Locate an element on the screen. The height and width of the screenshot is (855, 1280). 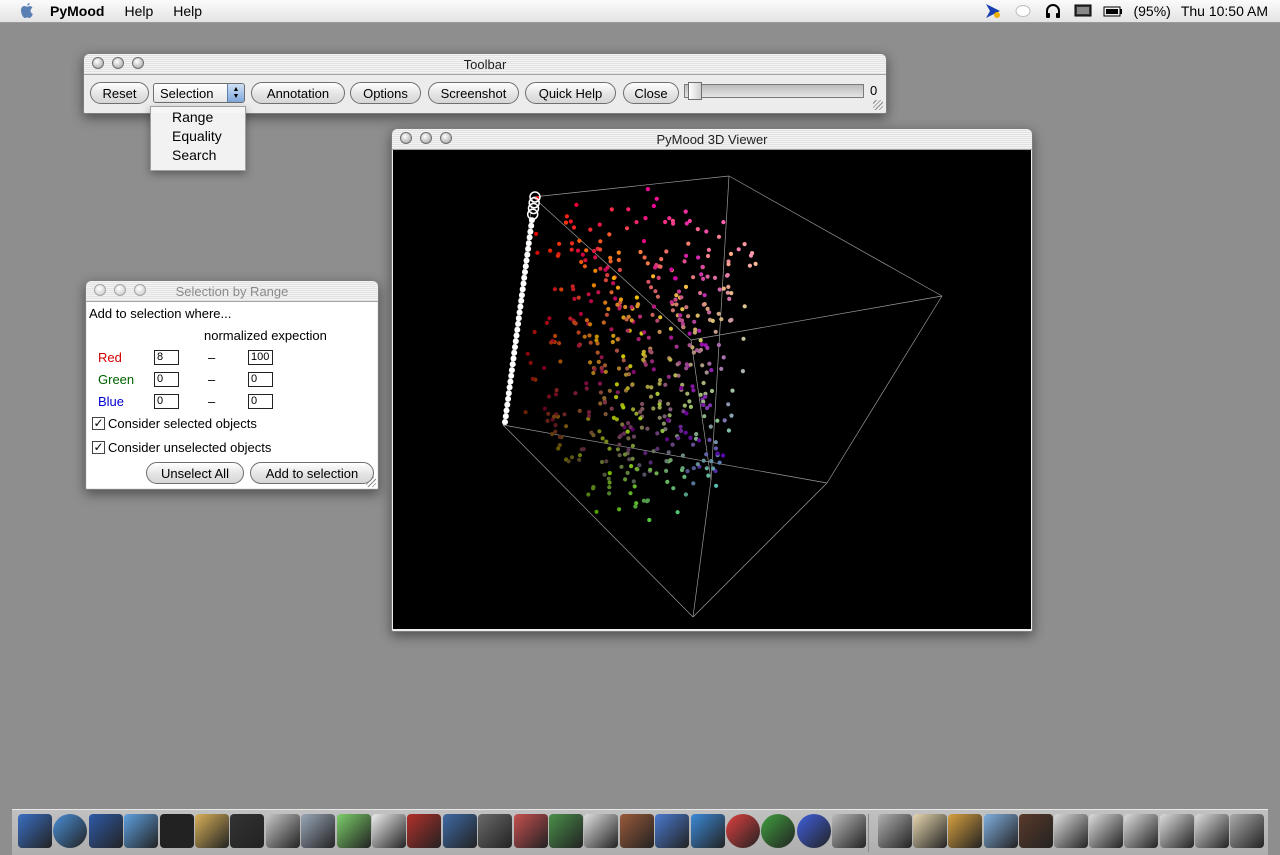
finder-icon is located at coordinates (35, 831).